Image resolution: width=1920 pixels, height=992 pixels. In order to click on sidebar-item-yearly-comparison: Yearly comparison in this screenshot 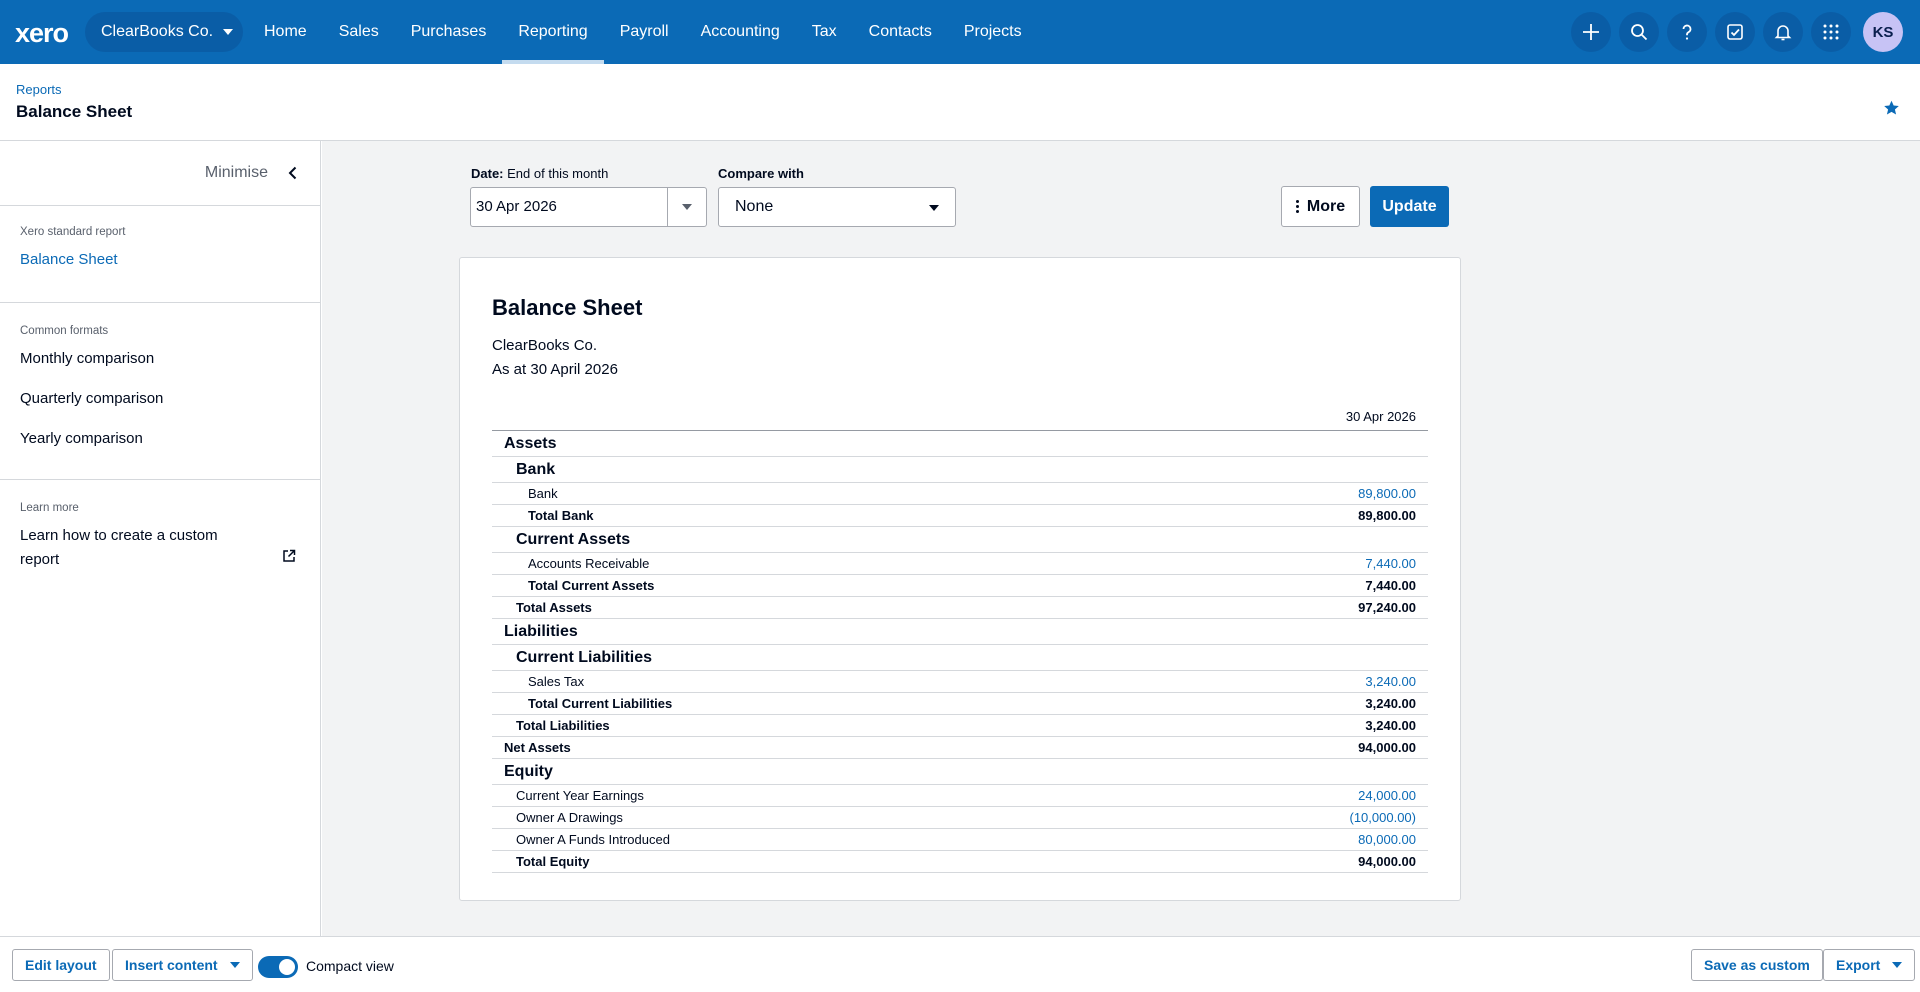, I will do `click(81, 438)`.